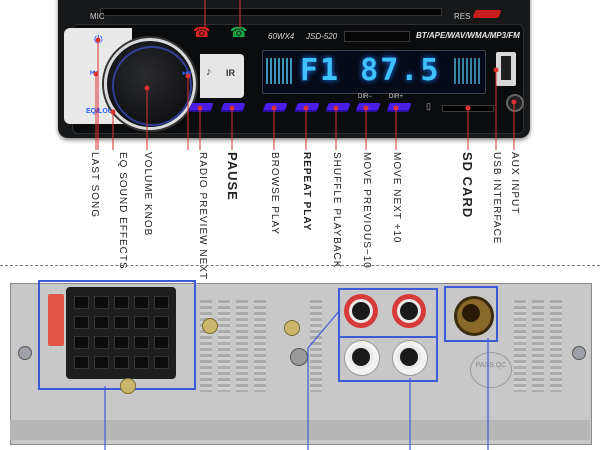  Describe the element at coordinates (300, 265) in the screenshot. I see `section-divider` at that location.